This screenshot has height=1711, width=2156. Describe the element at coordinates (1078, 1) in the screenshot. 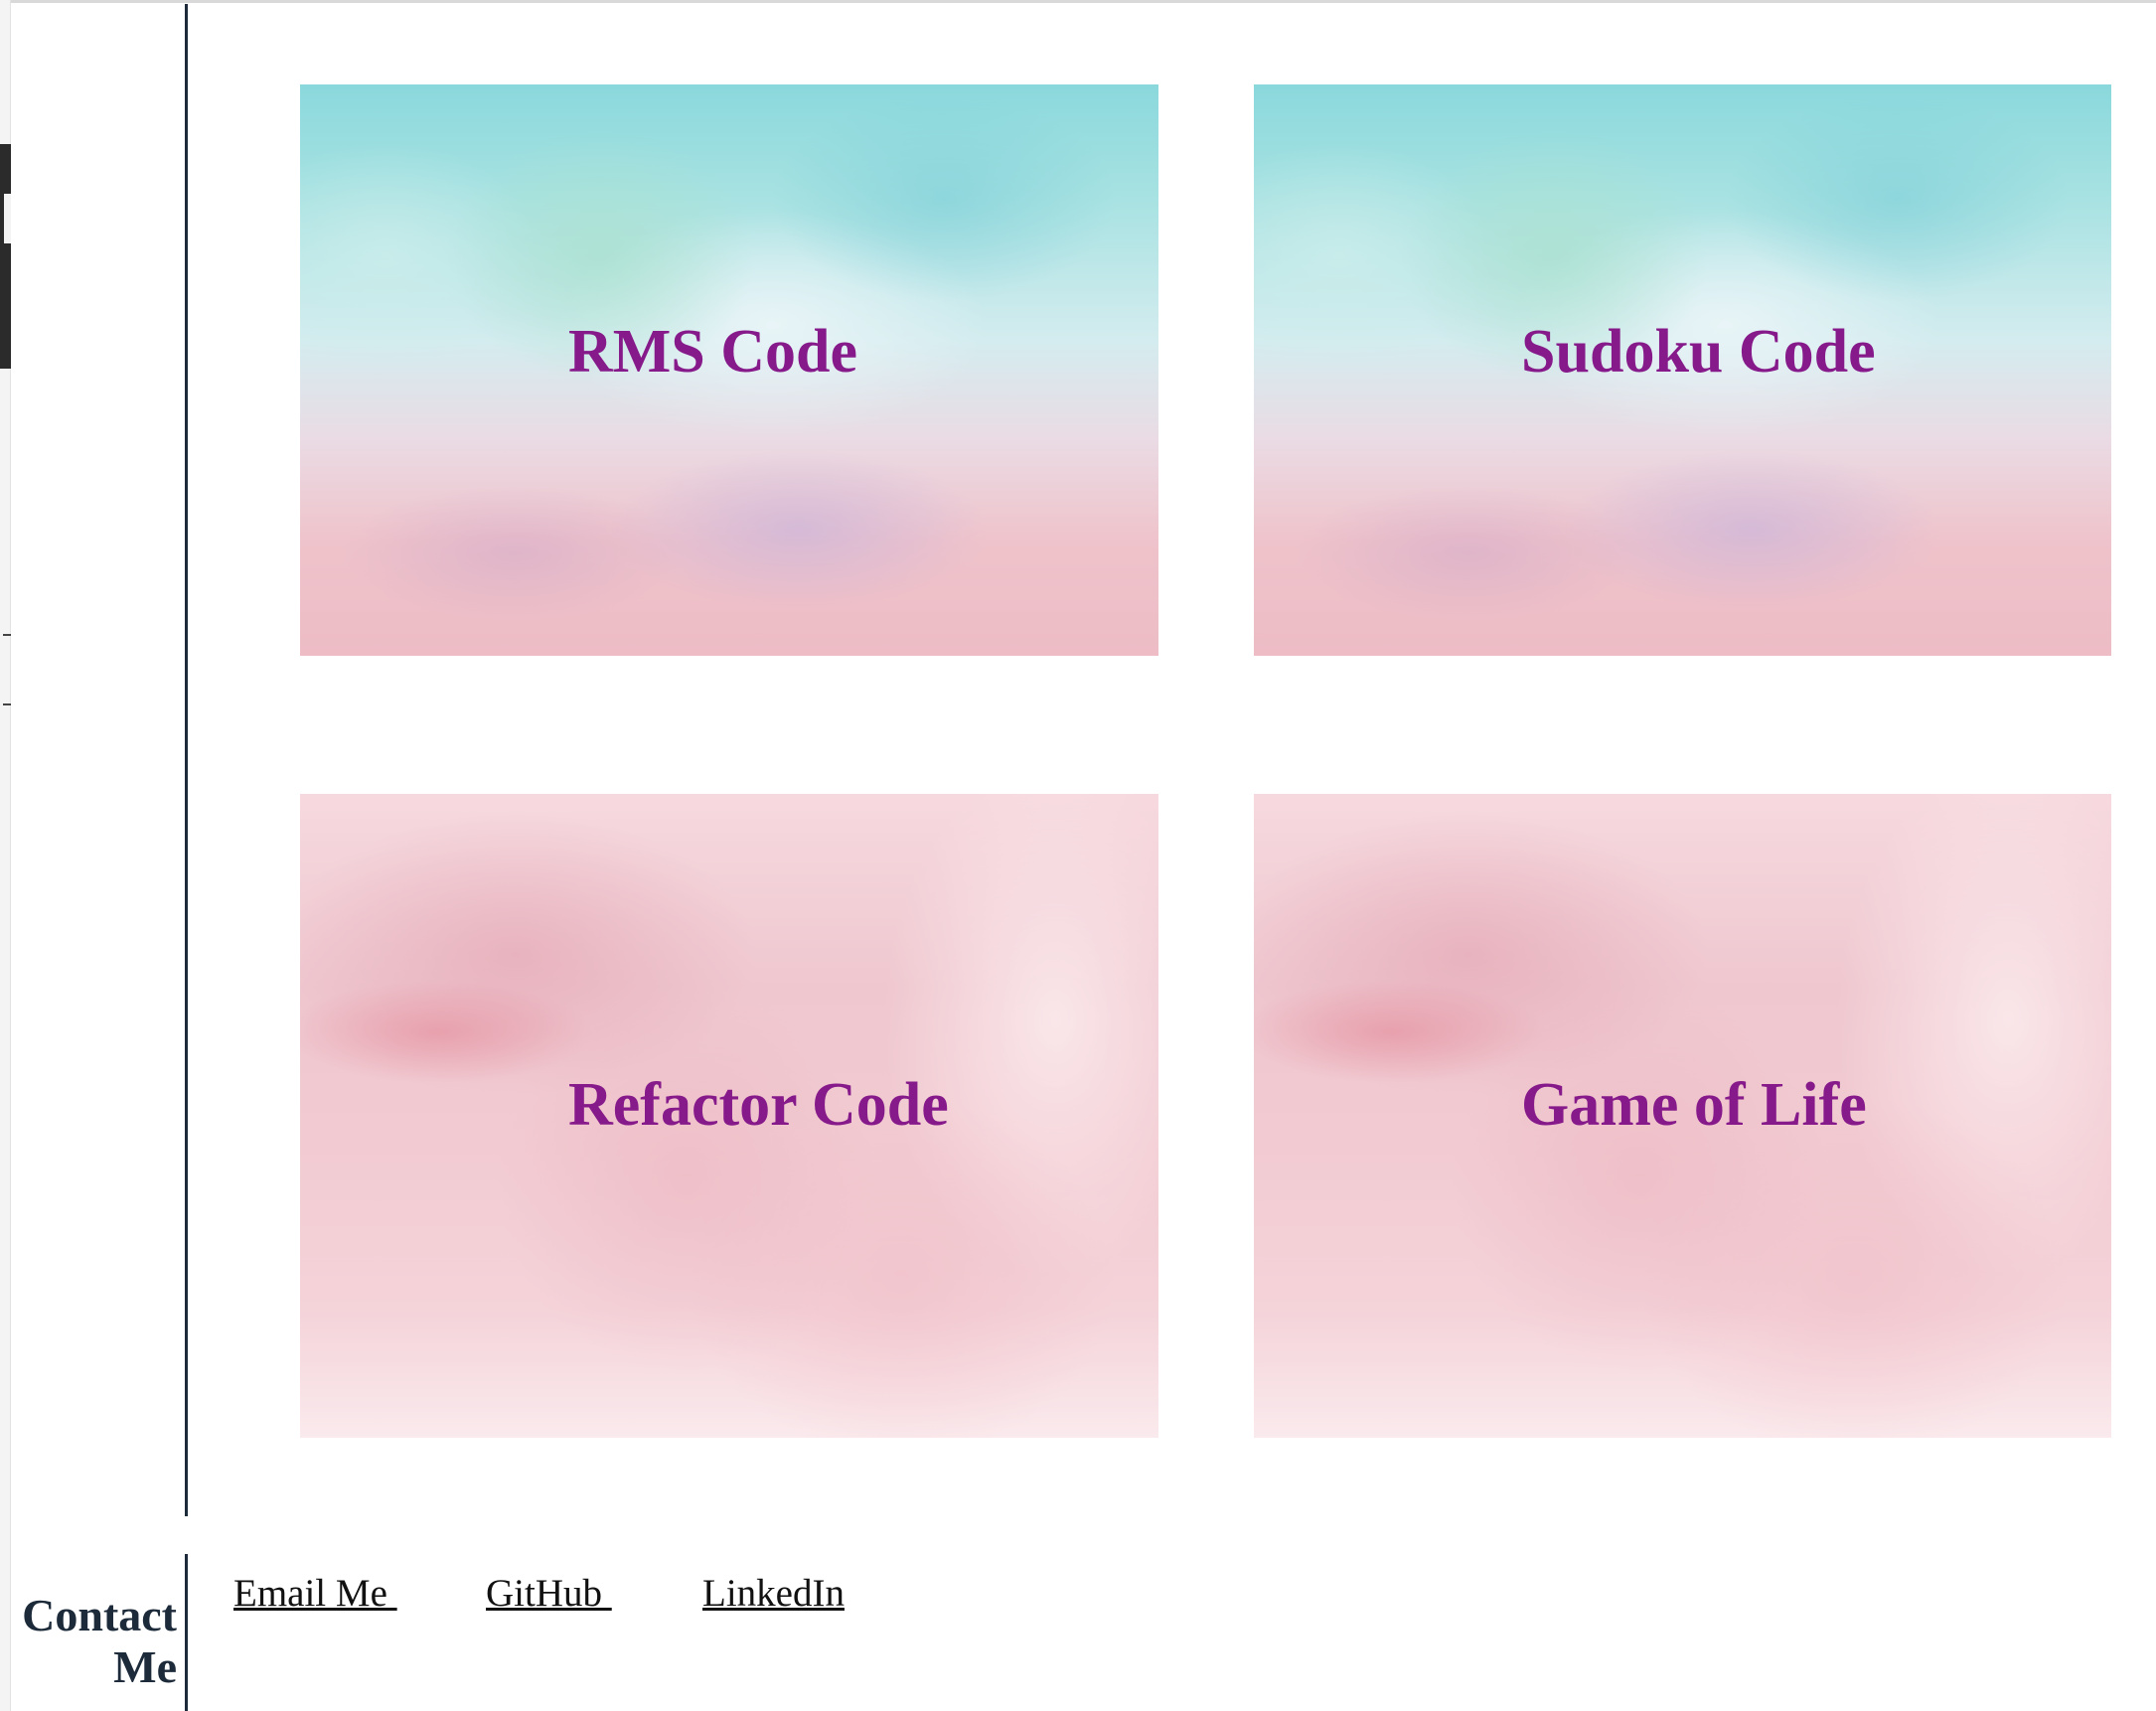

I see `window-top-edge` at that location.